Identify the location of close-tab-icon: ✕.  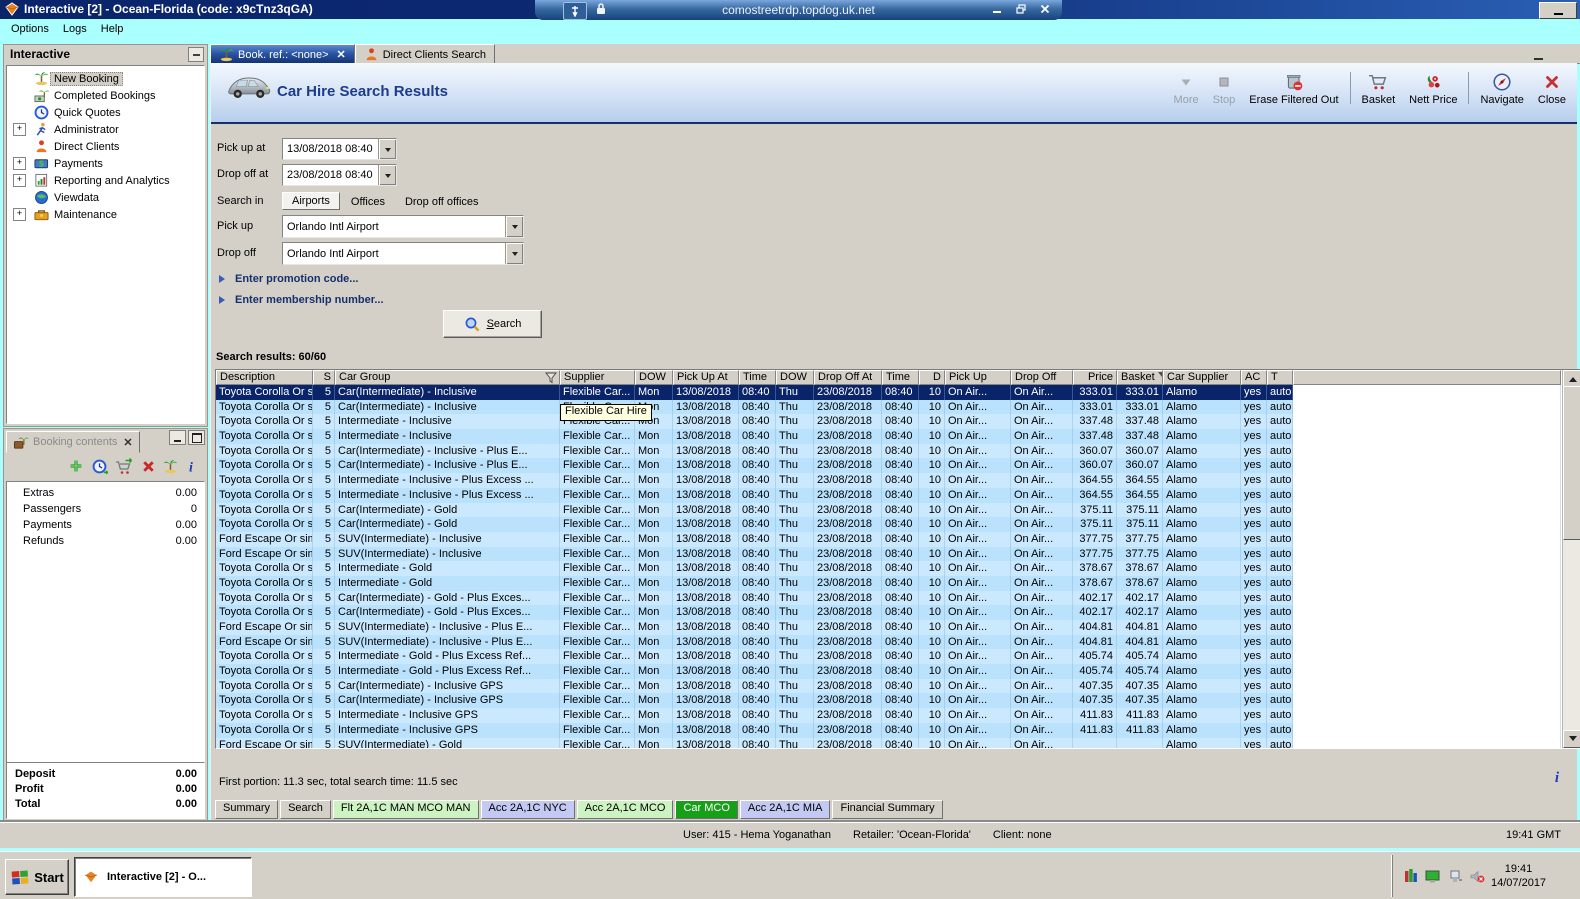
(339, 54).